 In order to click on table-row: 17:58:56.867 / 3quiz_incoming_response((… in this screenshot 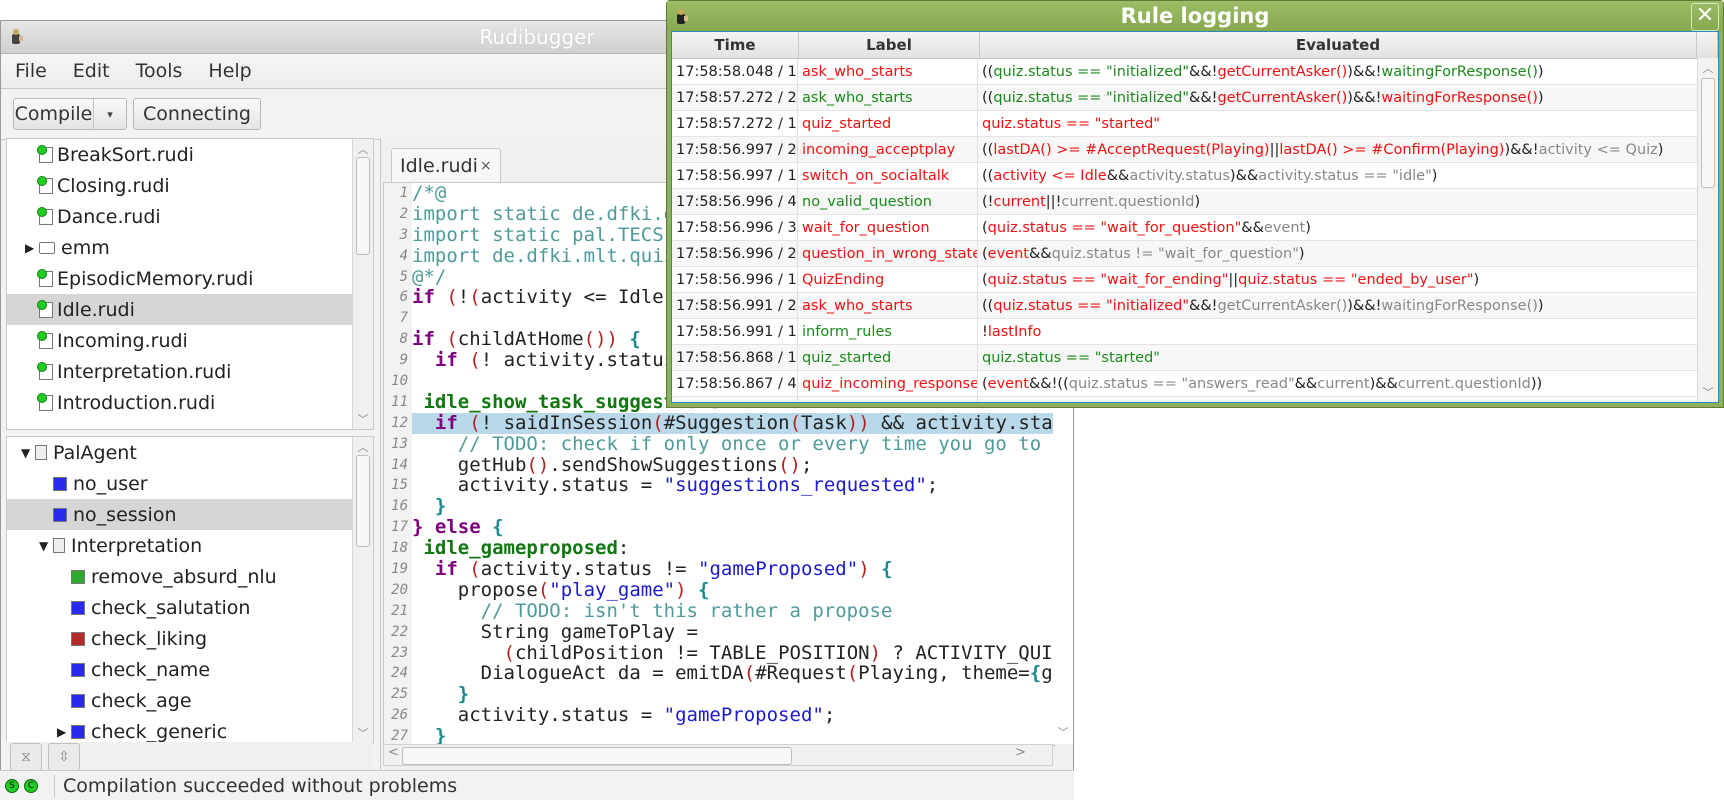, I will do `click(1195, 399)`.